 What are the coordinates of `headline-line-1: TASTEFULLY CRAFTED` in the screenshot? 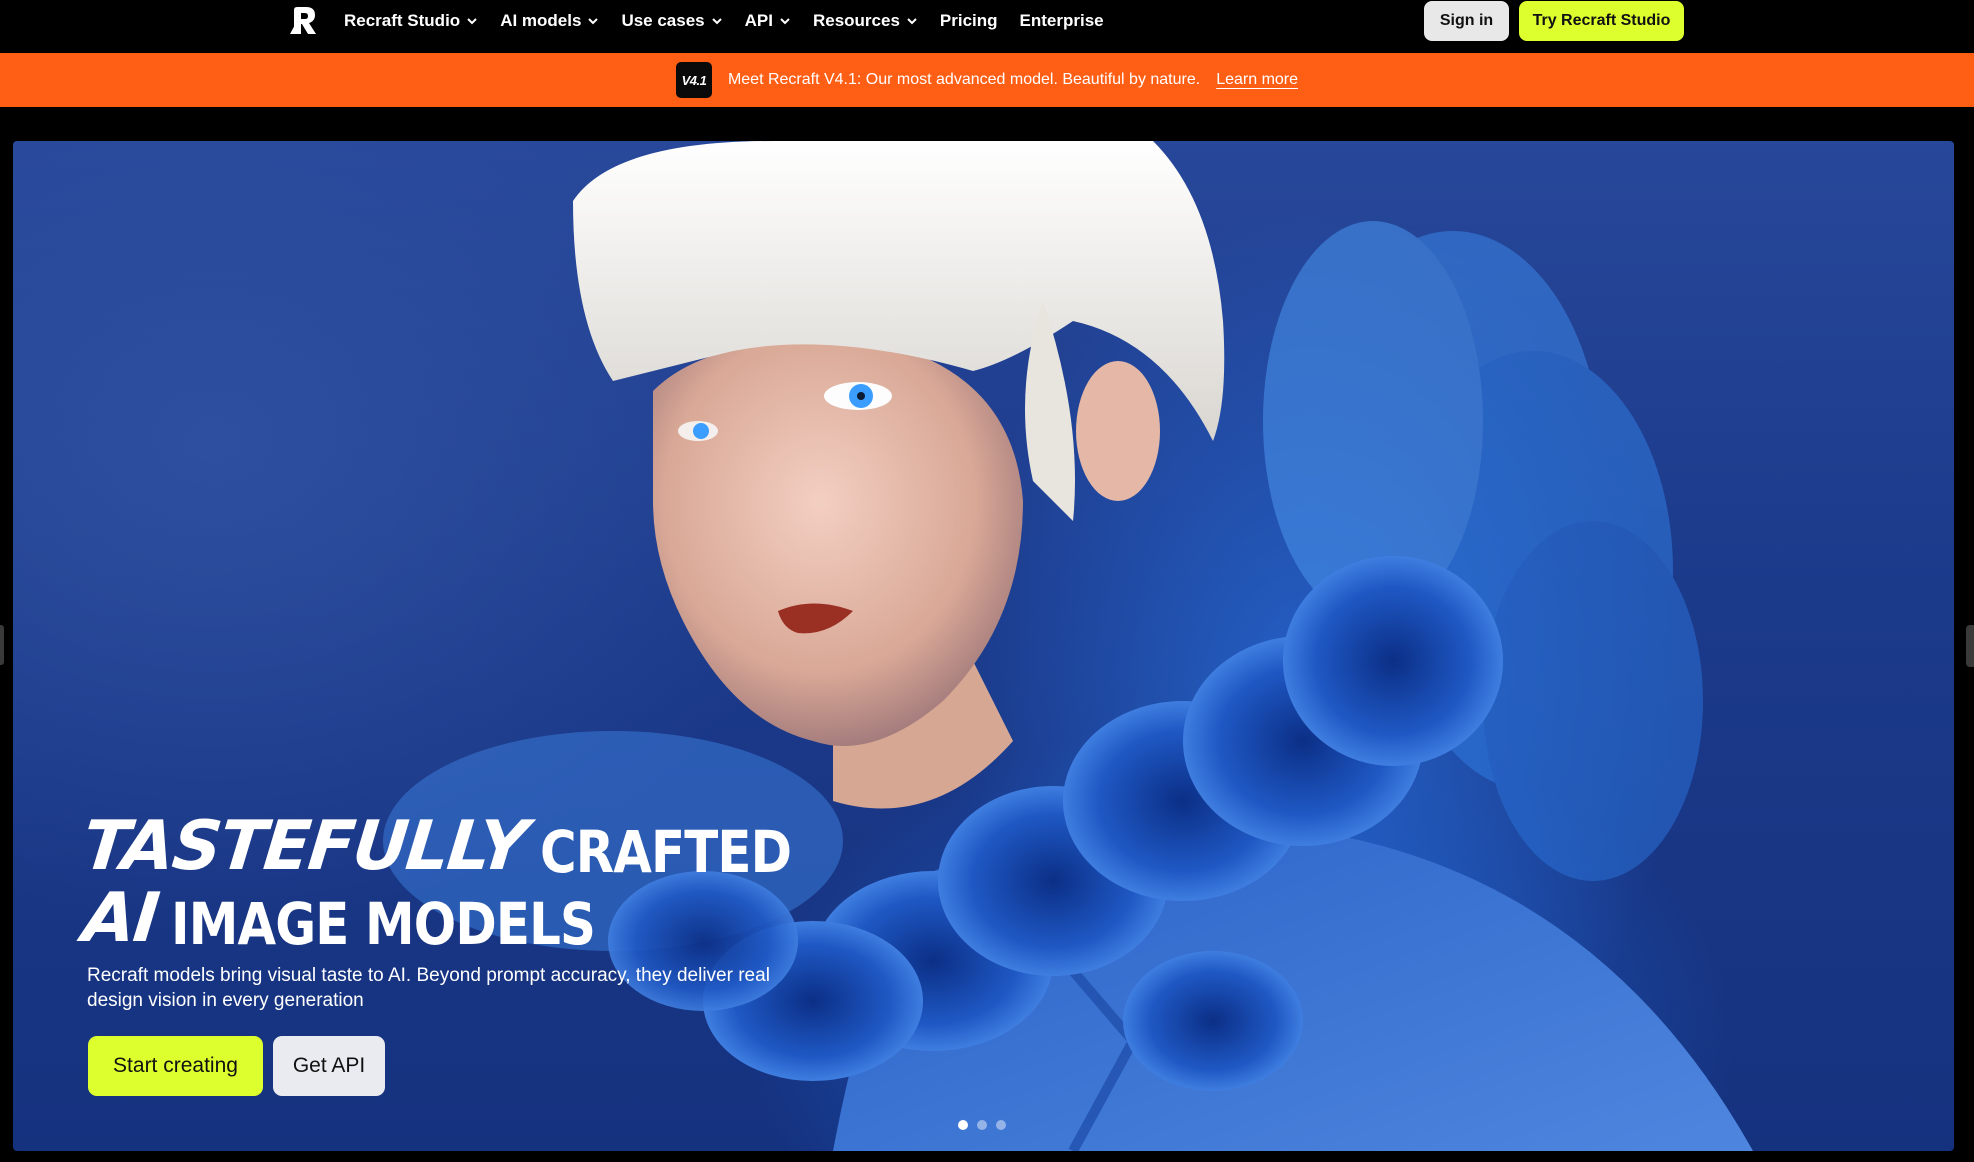 It's located at (461, 846).